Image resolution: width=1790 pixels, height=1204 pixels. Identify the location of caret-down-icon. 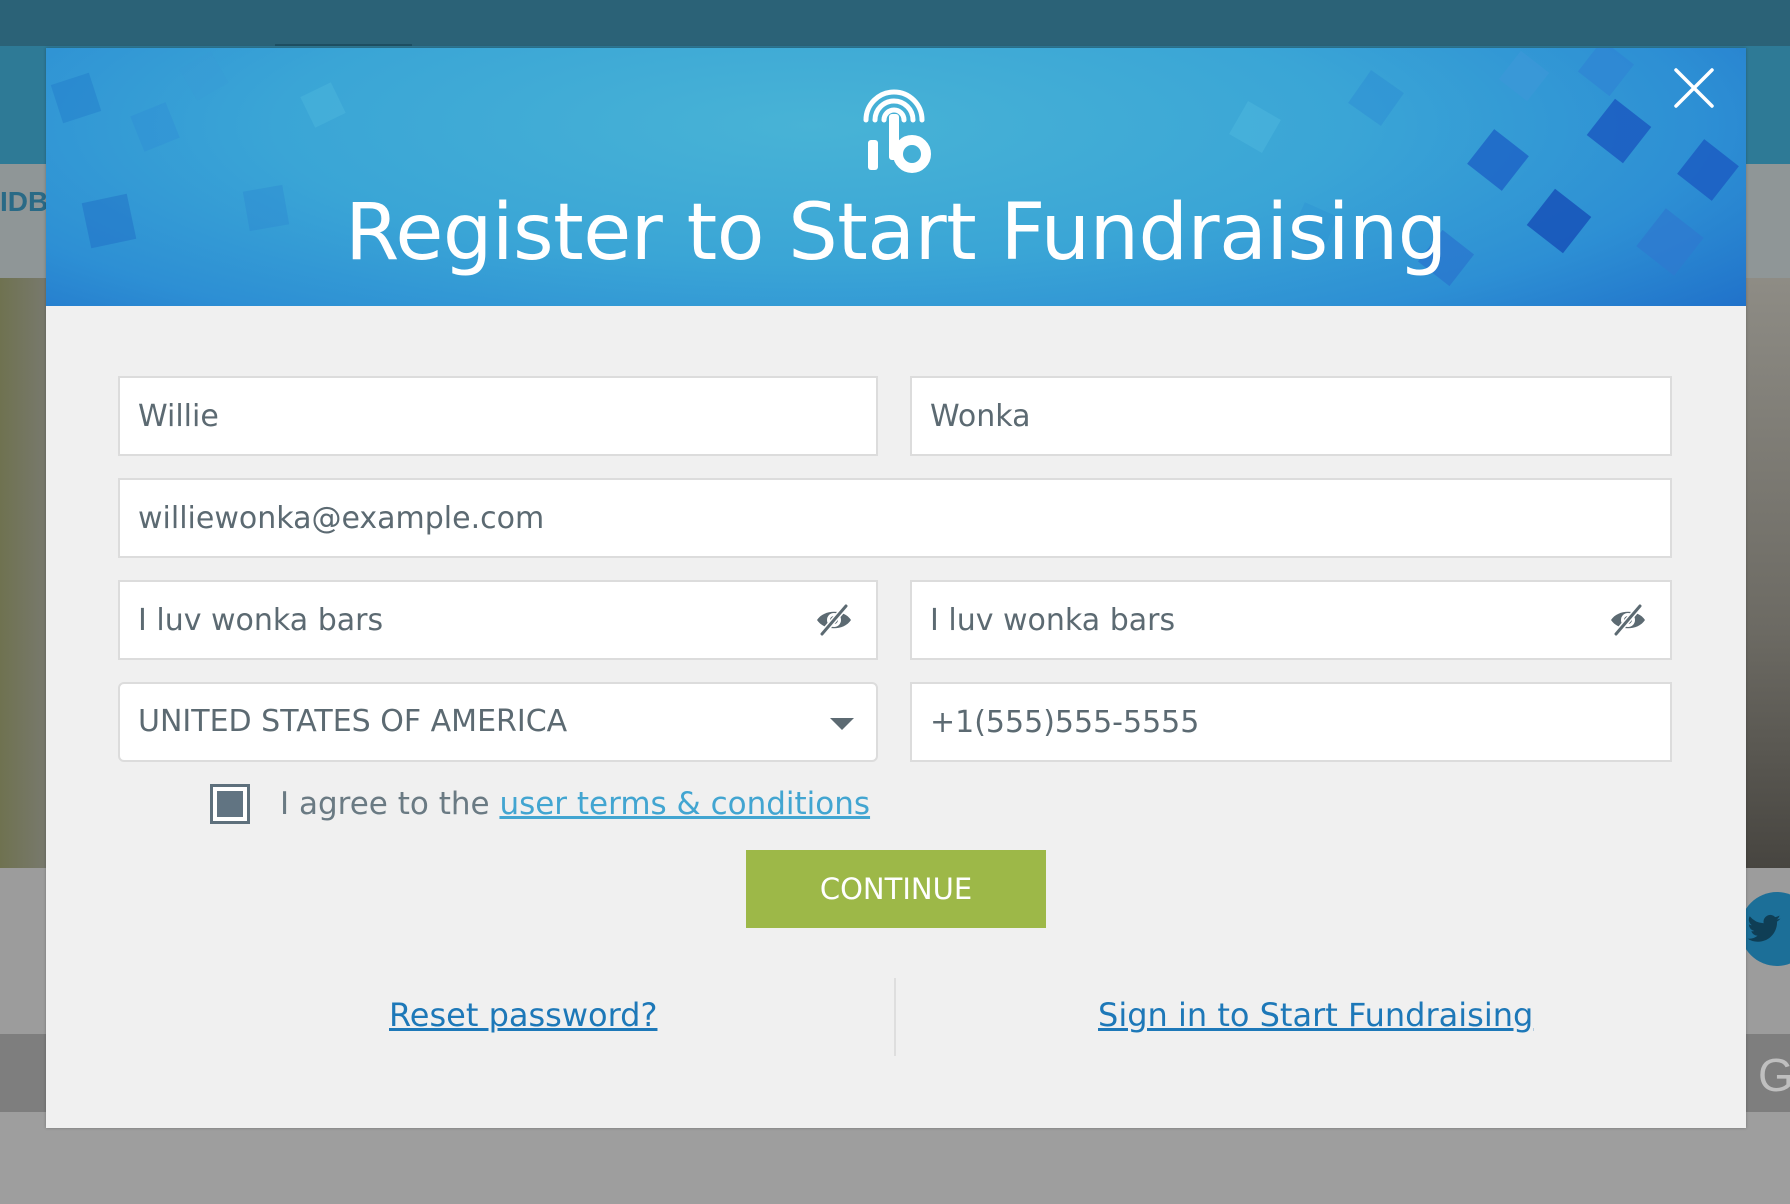
(842, 724).